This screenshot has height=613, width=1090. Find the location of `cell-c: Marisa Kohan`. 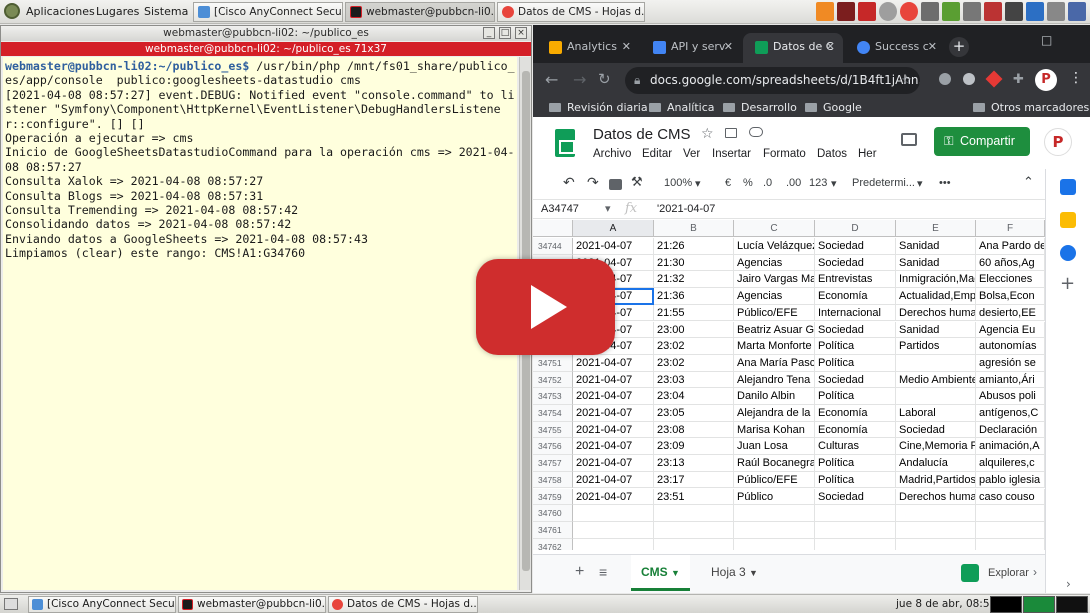

cell-c: Marisa Kohan is located at coordinates (774, 430).